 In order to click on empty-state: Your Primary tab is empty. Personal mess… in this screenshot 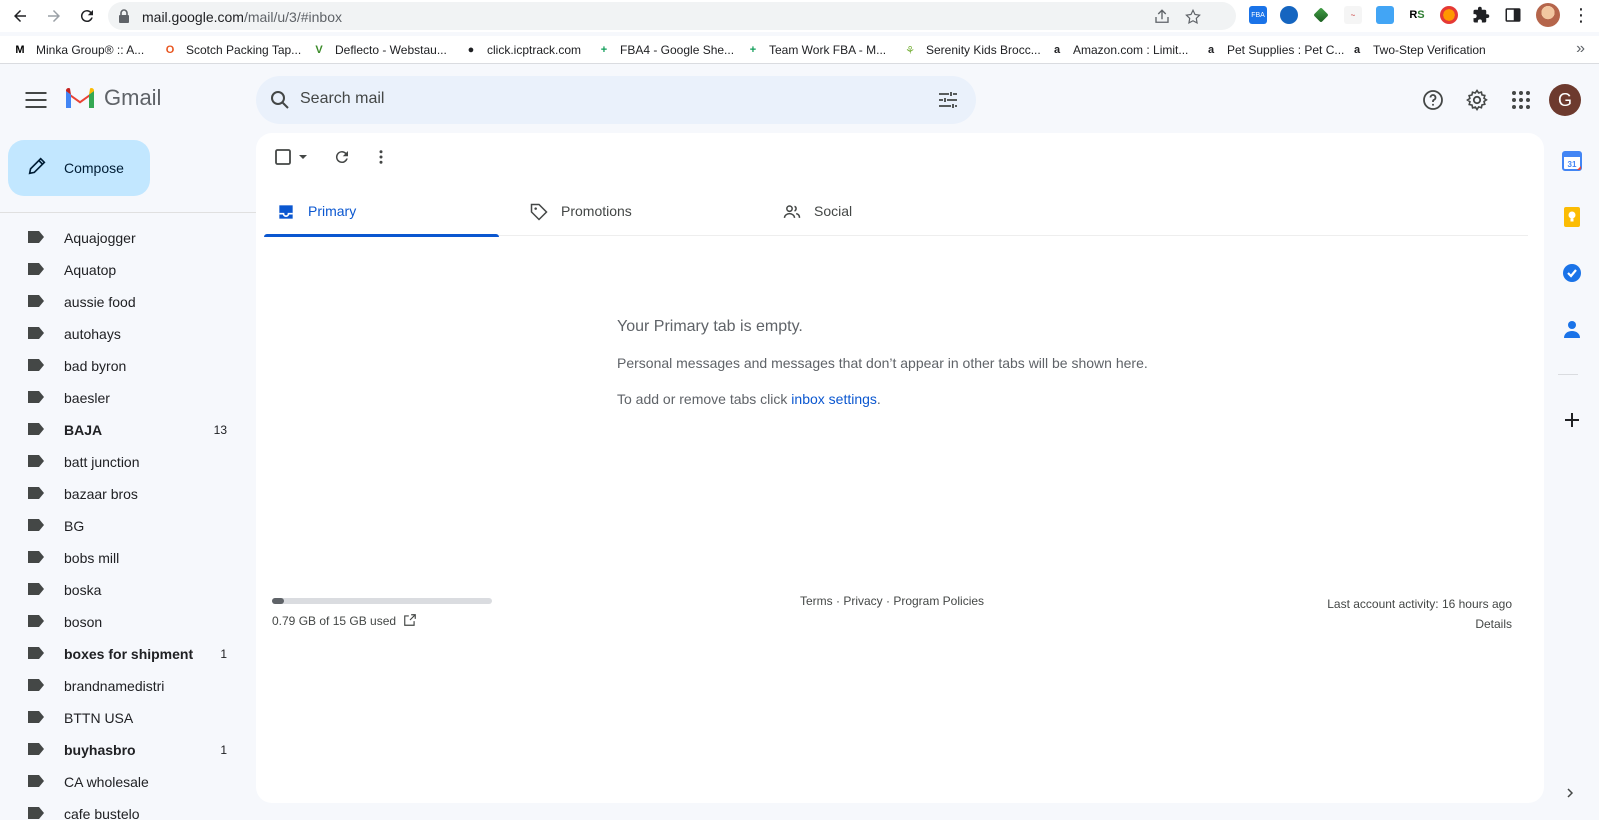, I will do `click(927, 362)`.